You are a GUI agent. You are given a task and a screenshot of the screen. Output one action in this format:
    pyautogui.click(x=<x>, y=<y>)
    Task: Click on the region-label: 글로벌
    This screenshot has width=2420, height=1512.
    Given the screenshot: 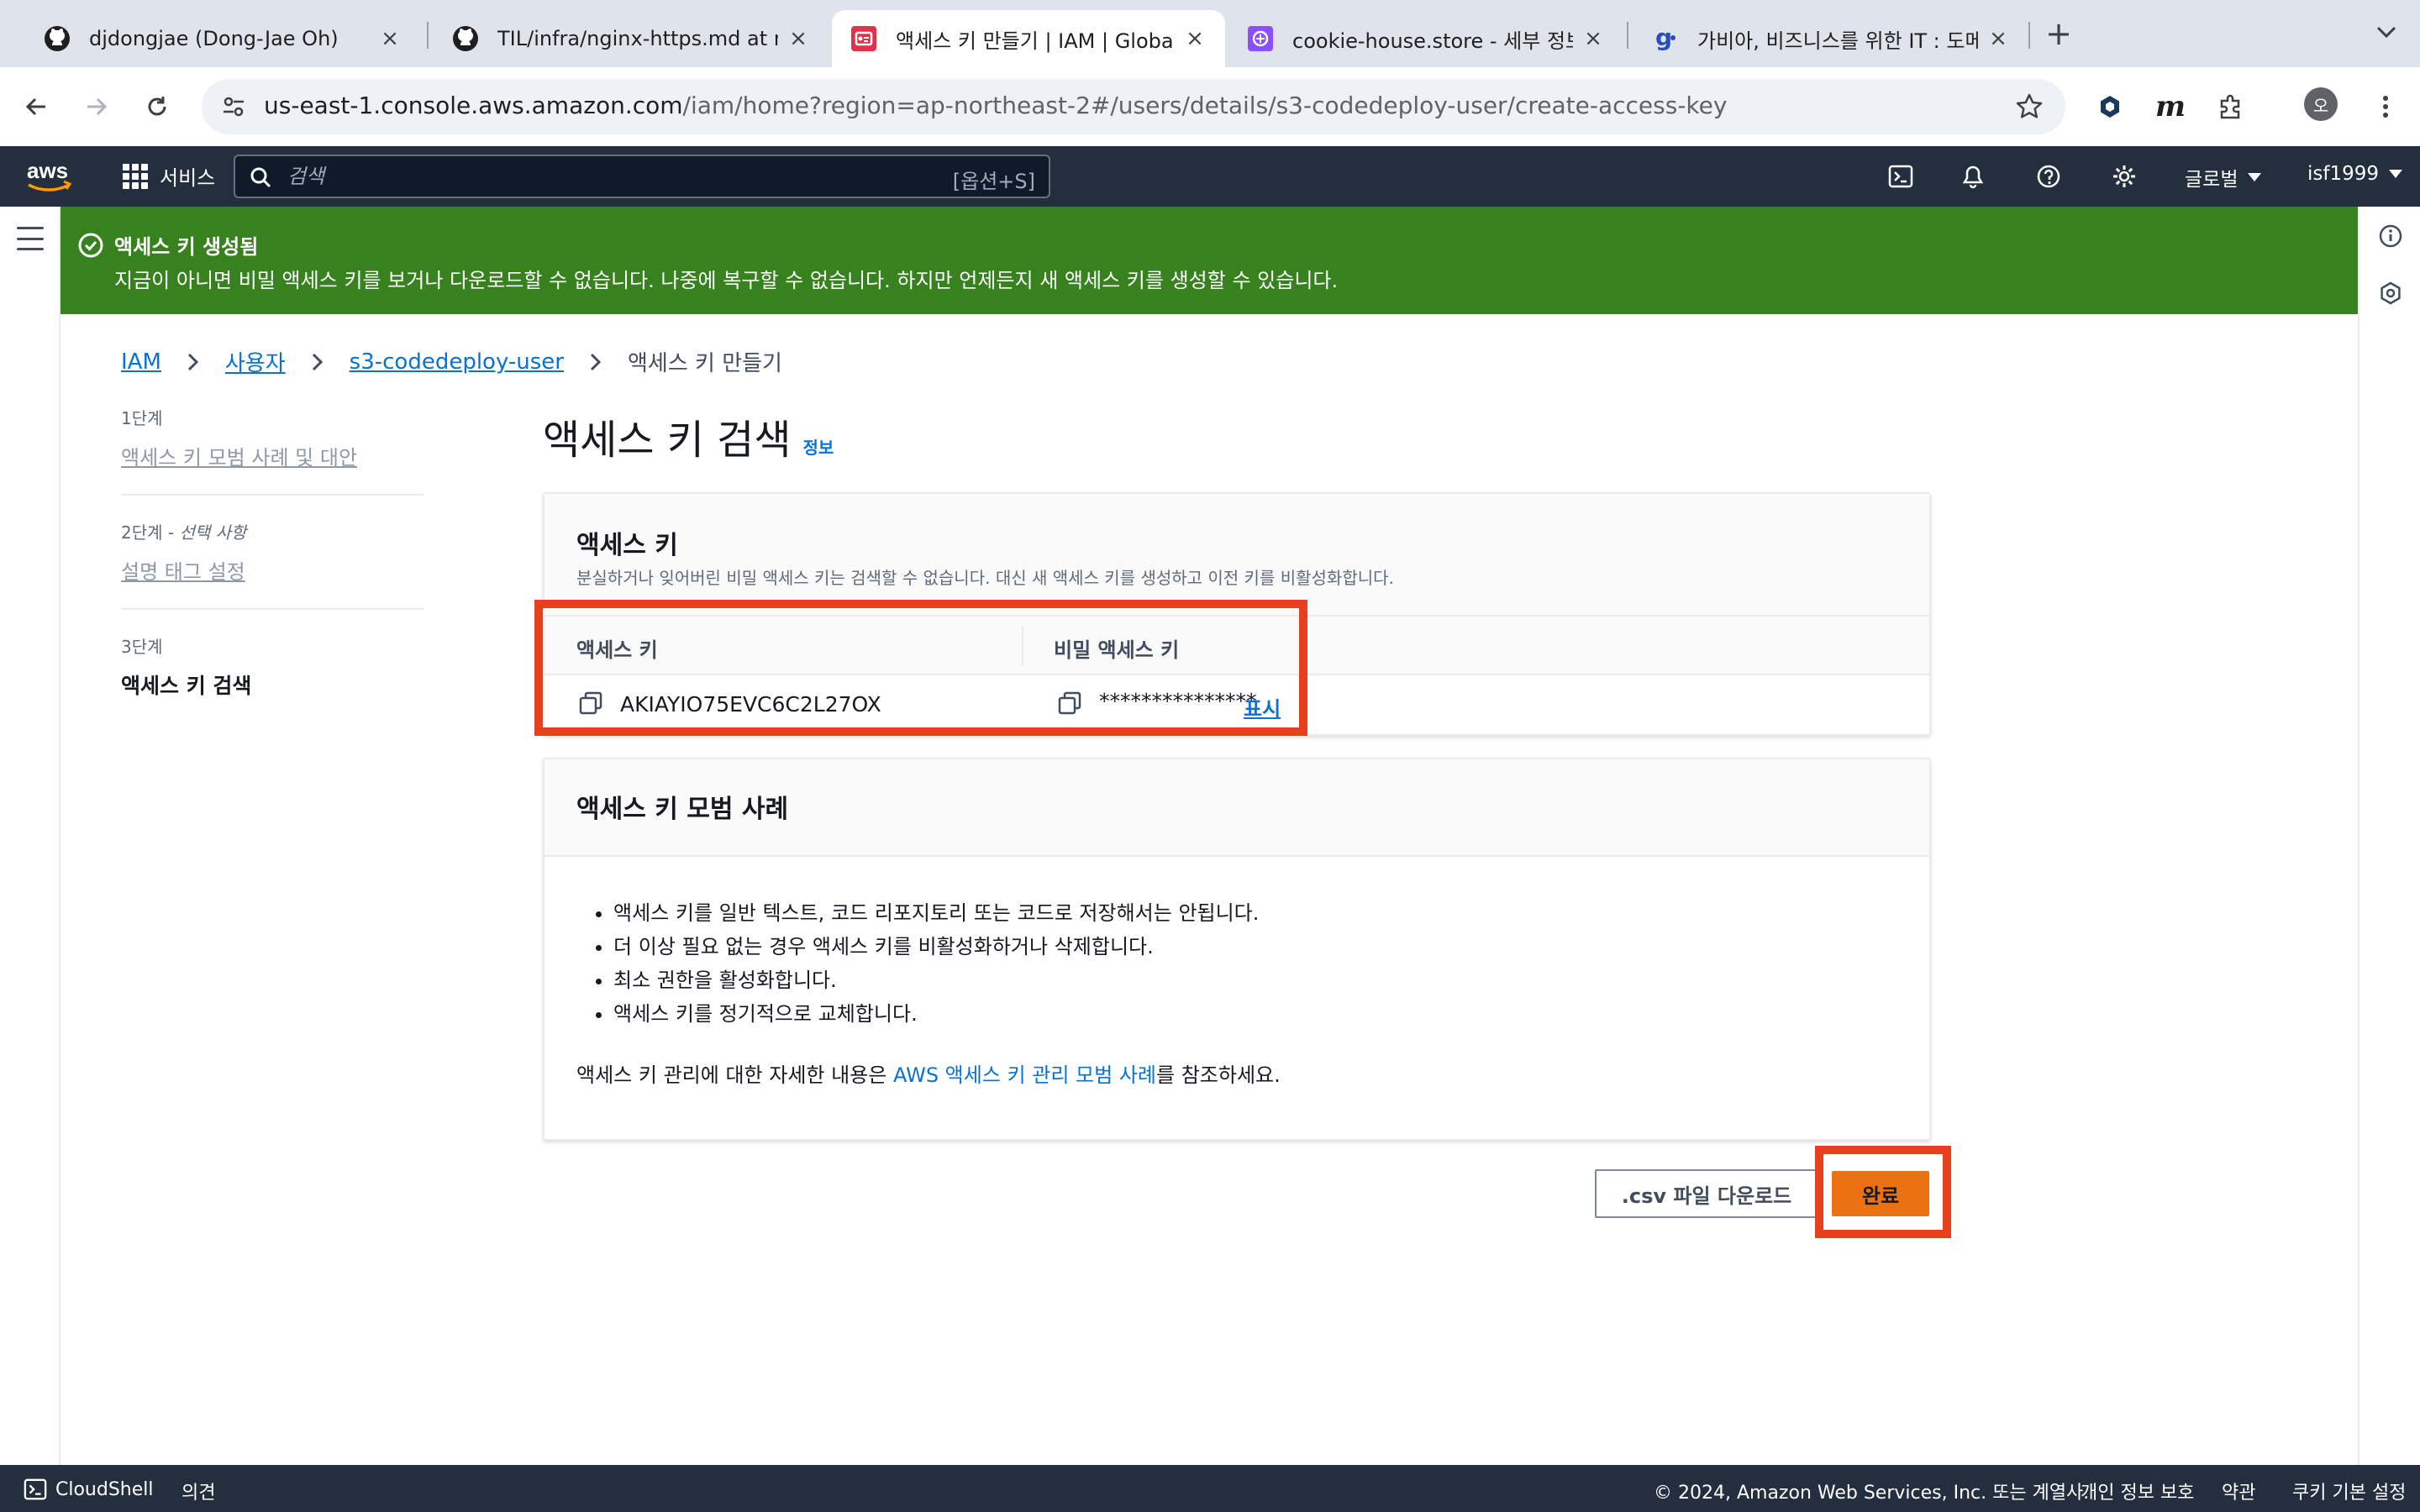 What is the action you would take?
    pyautogui.click(x=2211, y=180)
    